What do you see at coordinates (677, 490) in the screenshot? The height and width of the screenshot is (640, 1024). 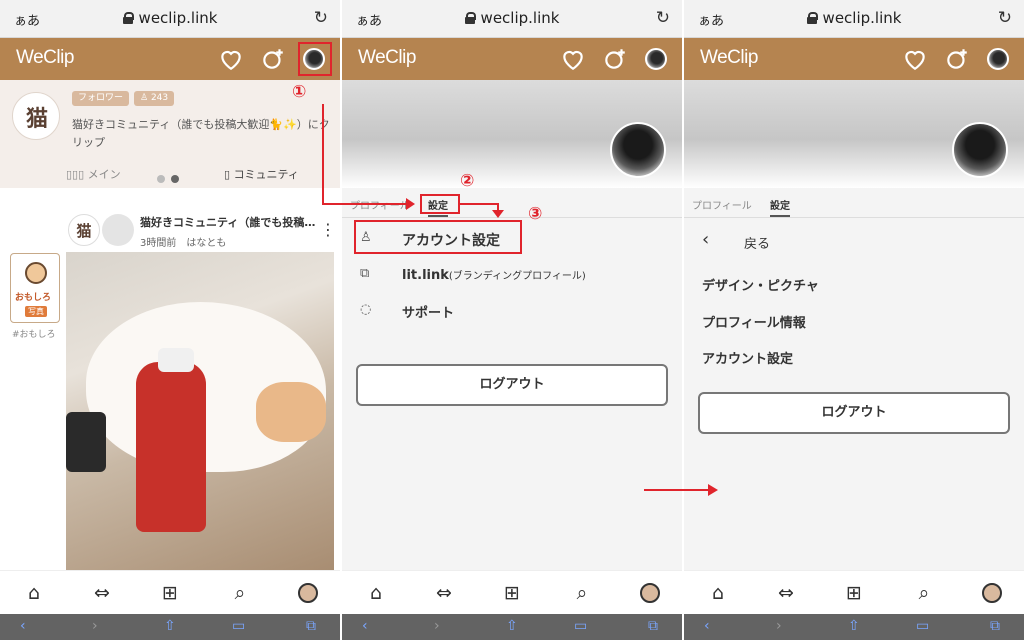 I see `annotation-arrow-line` at bounding box center [677, 490].